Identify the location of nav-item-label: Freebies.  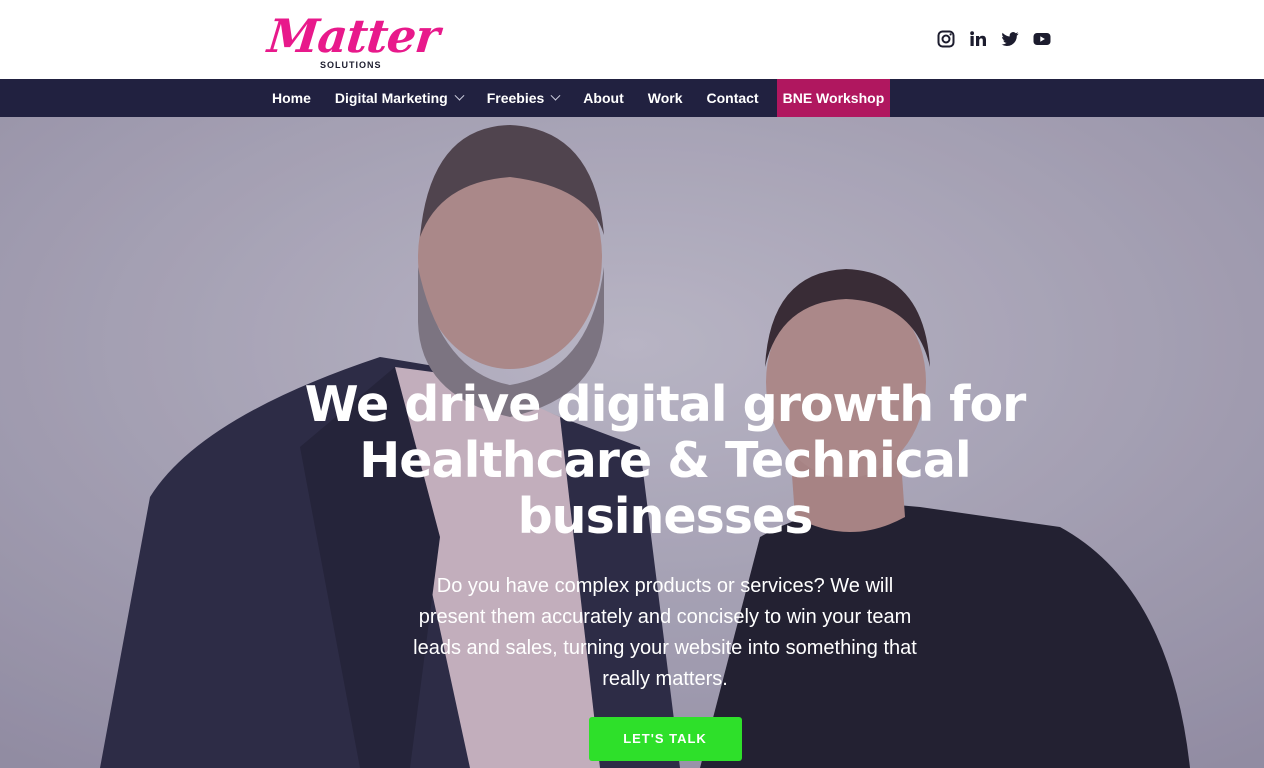
(515, 98).